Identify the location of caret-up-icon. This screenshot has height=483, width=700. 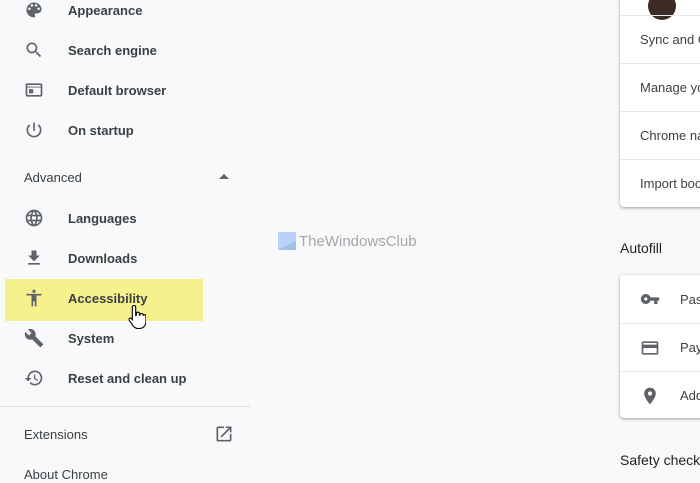
(224, 176).